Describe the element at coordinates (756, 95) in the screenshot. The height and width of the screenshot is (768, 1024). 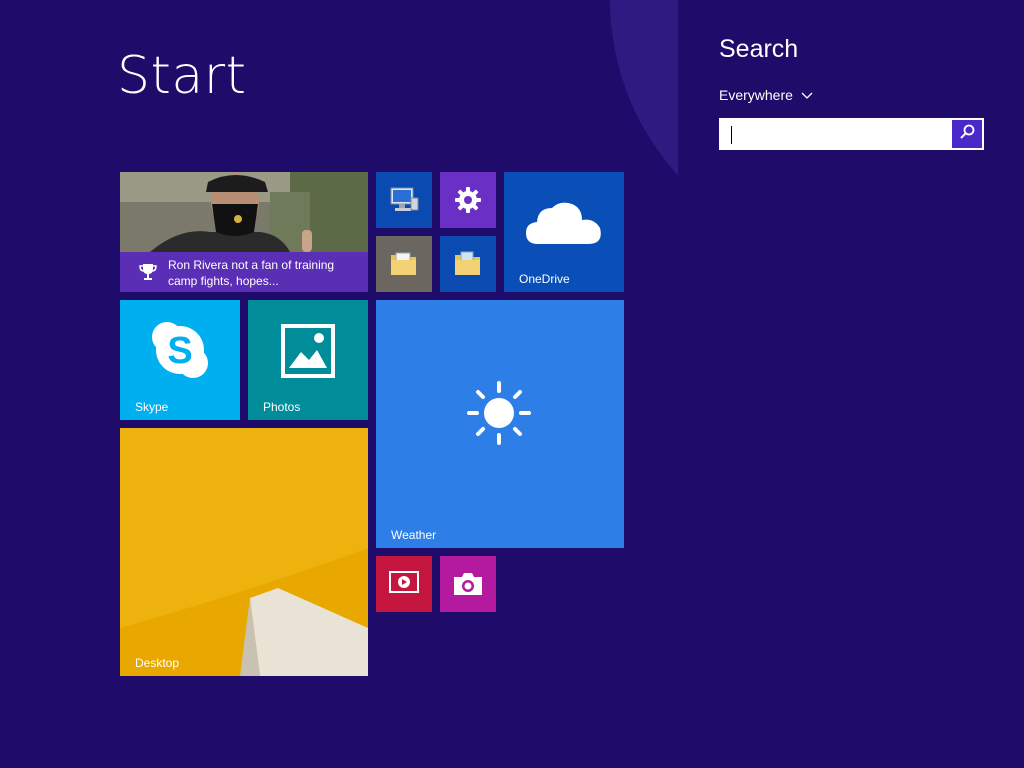
I see `search-scope-value: Everywhere` at that location.